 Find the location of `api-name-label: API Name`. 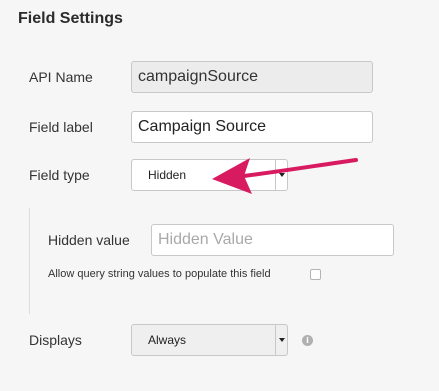

api-name-label: API Name is located at coordinates (61, 77).